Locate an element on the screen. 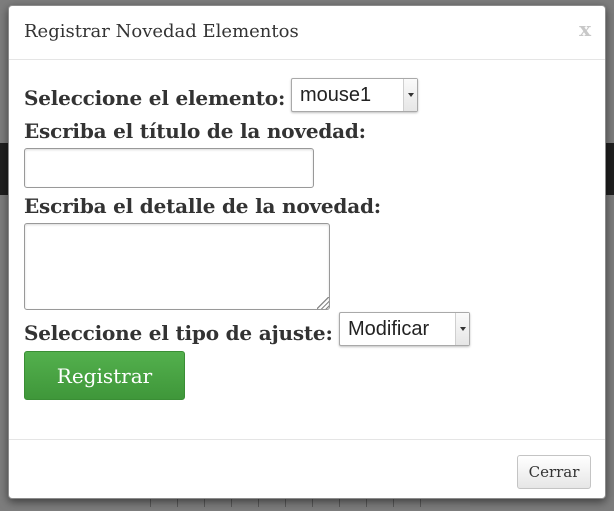 The image size is (614, 511). element-select-value: mouse1 is located at coordinates (336, 95).